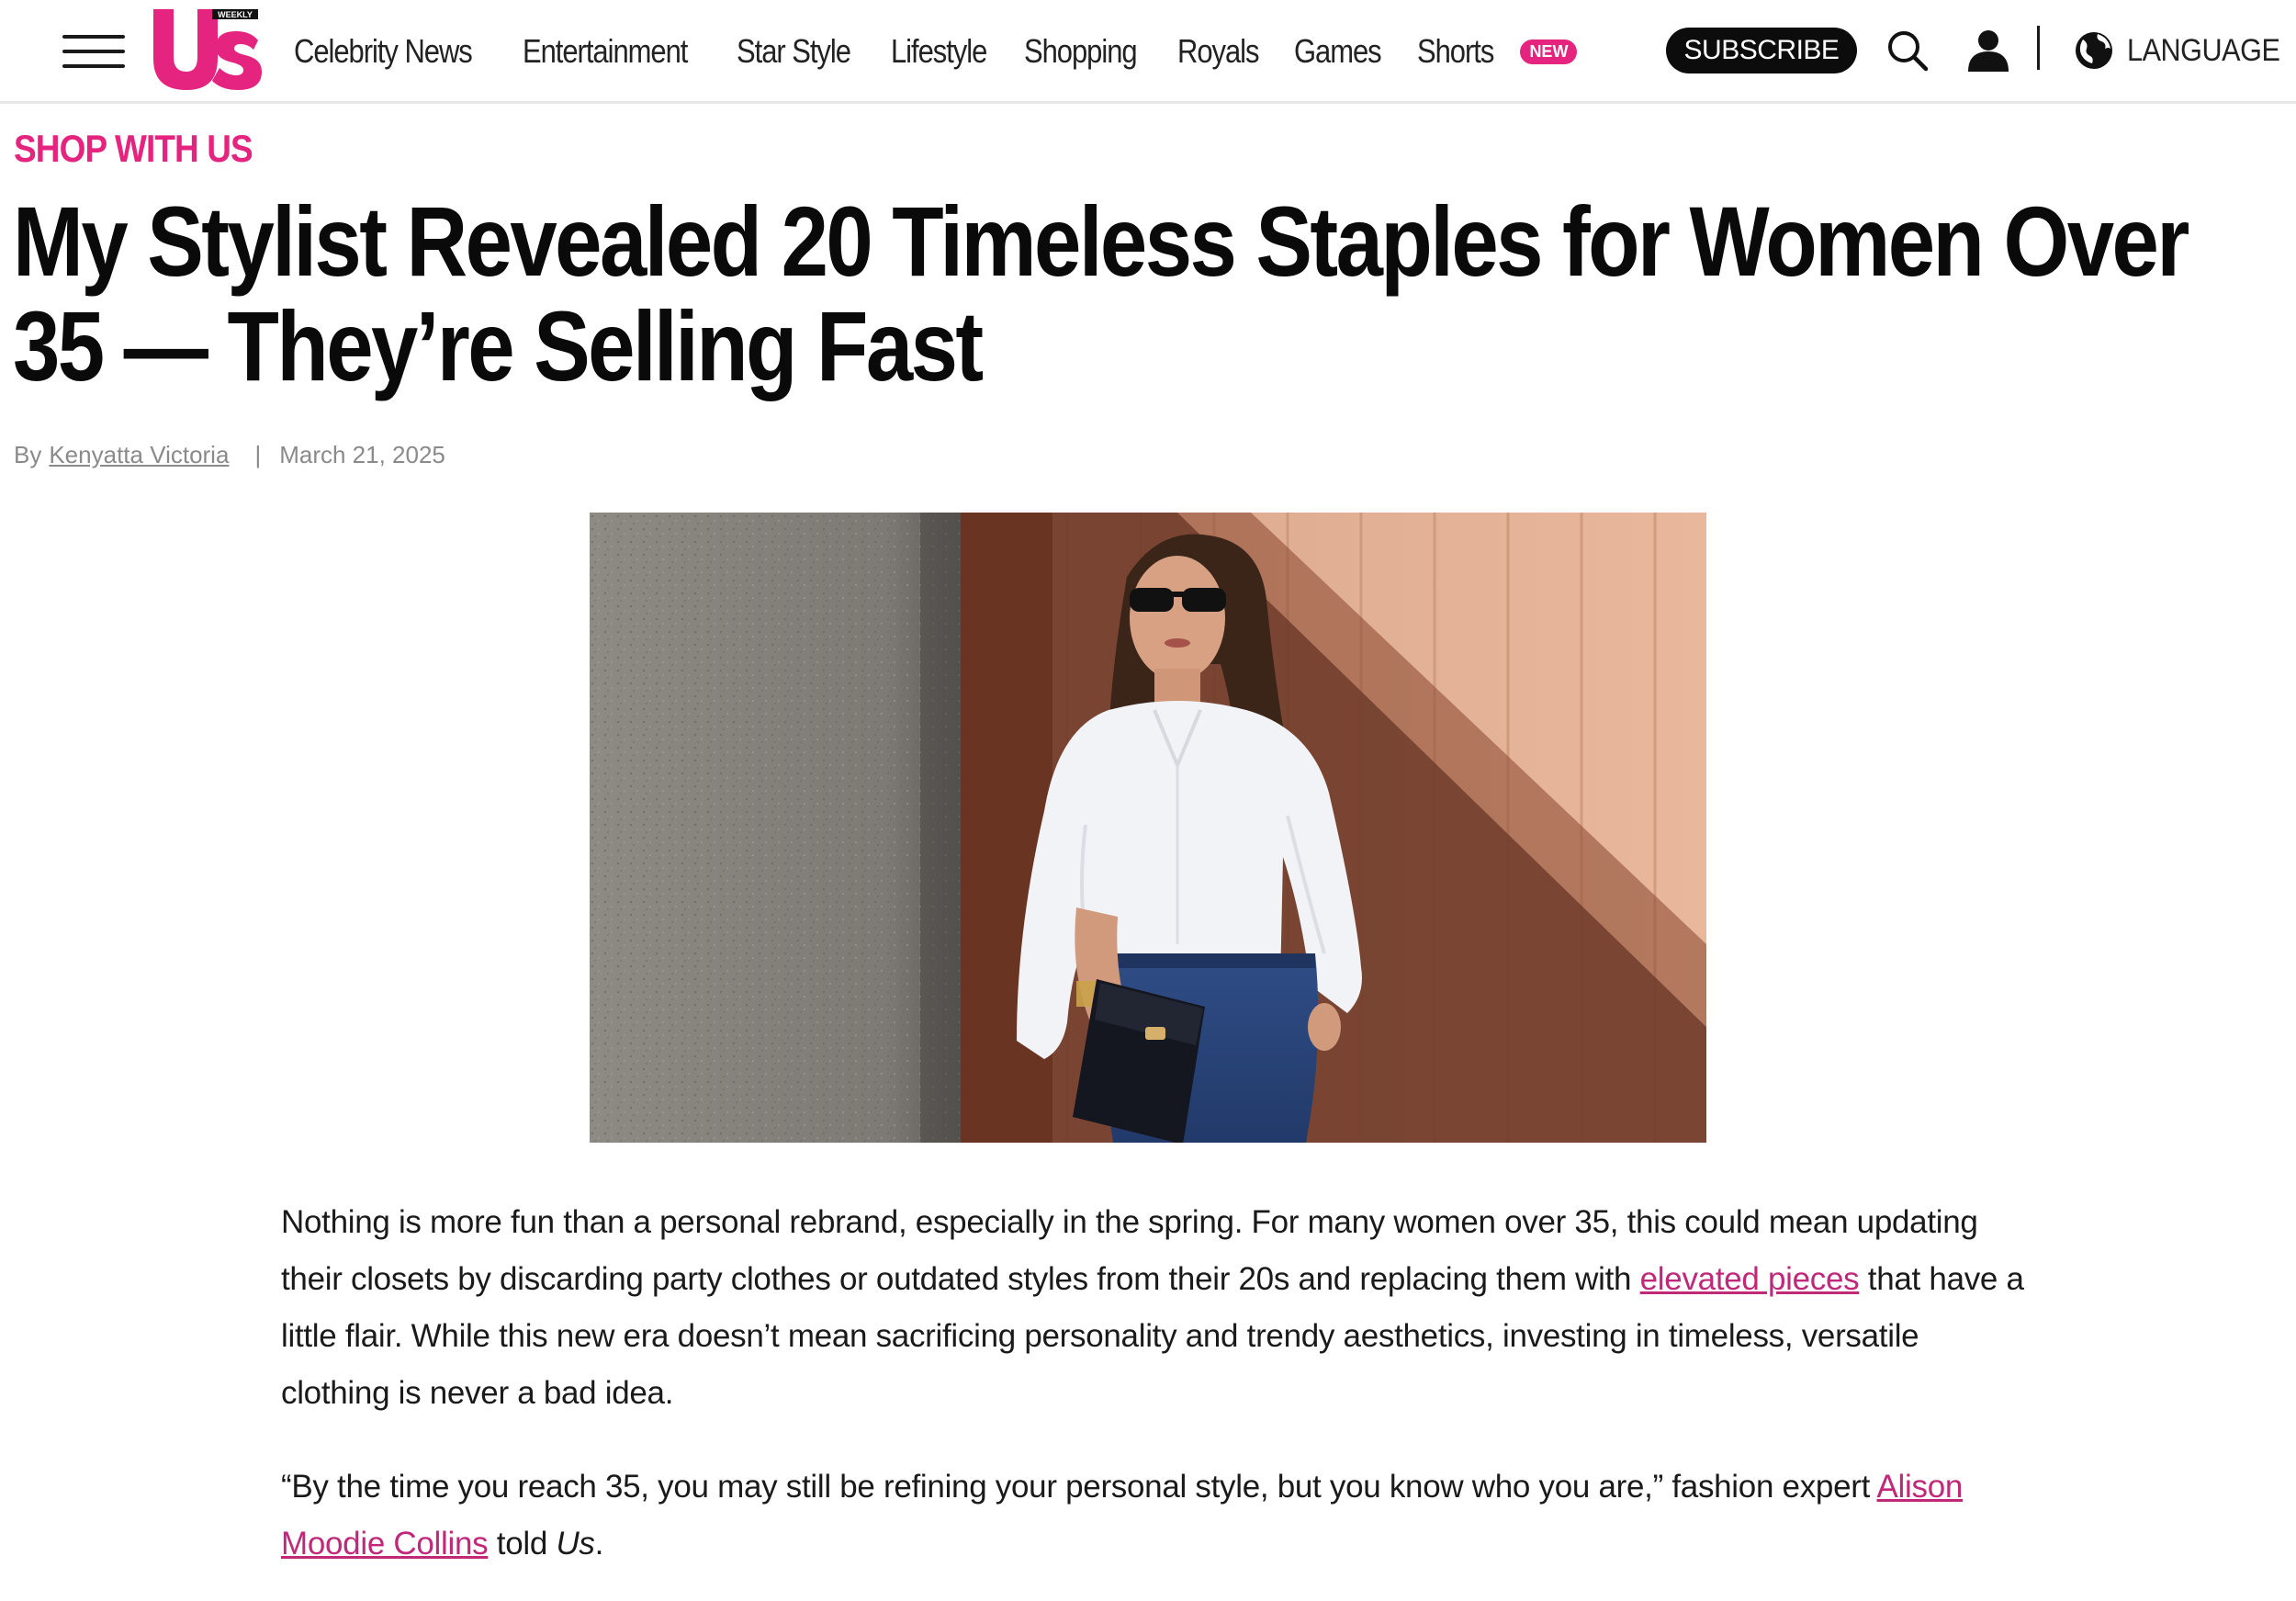 This screenshot has width=2296, height=1601. What do you see at coordinates (230, 455) in the screenshot?
I see `byline: By Kenyatta Victoria | March 21, 2025` at bounding box center [230, 455].